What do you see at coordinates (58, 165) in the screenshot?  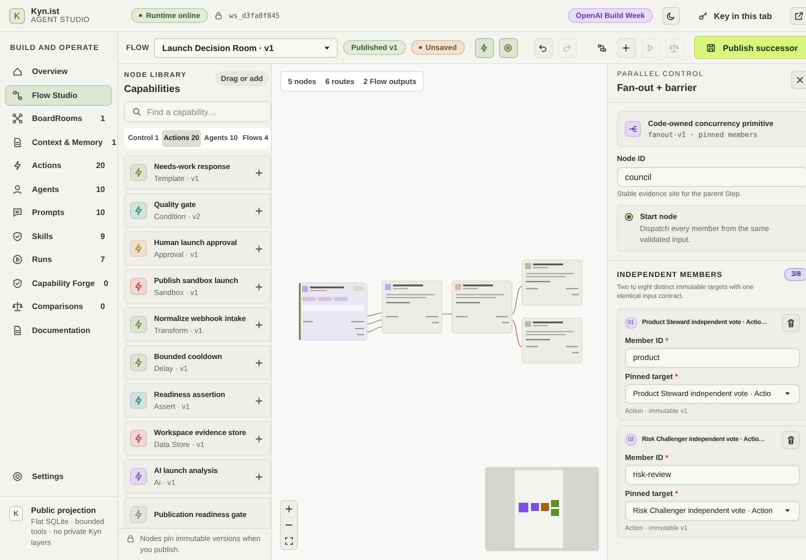 I see `sidebar-item: Actions 20` at bounding box center [58, 165].